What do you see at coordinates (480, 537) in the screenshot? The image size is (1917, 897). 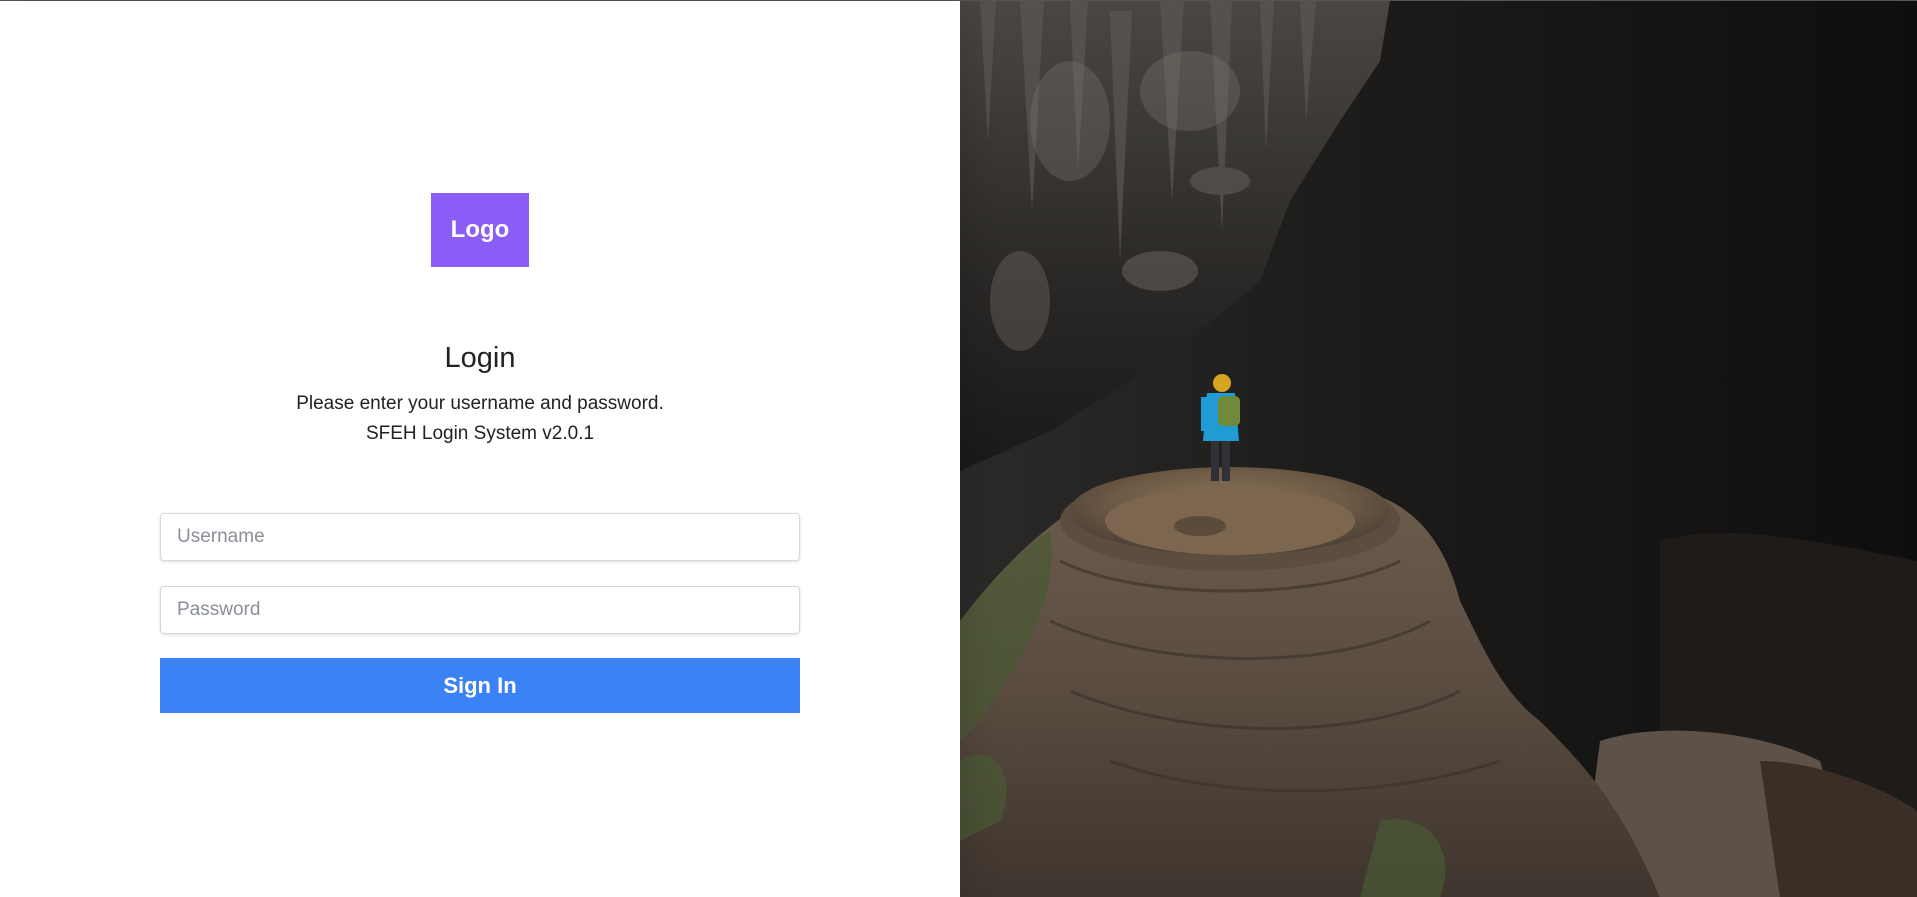 I see `username-input` at bounding box center [480, 537].